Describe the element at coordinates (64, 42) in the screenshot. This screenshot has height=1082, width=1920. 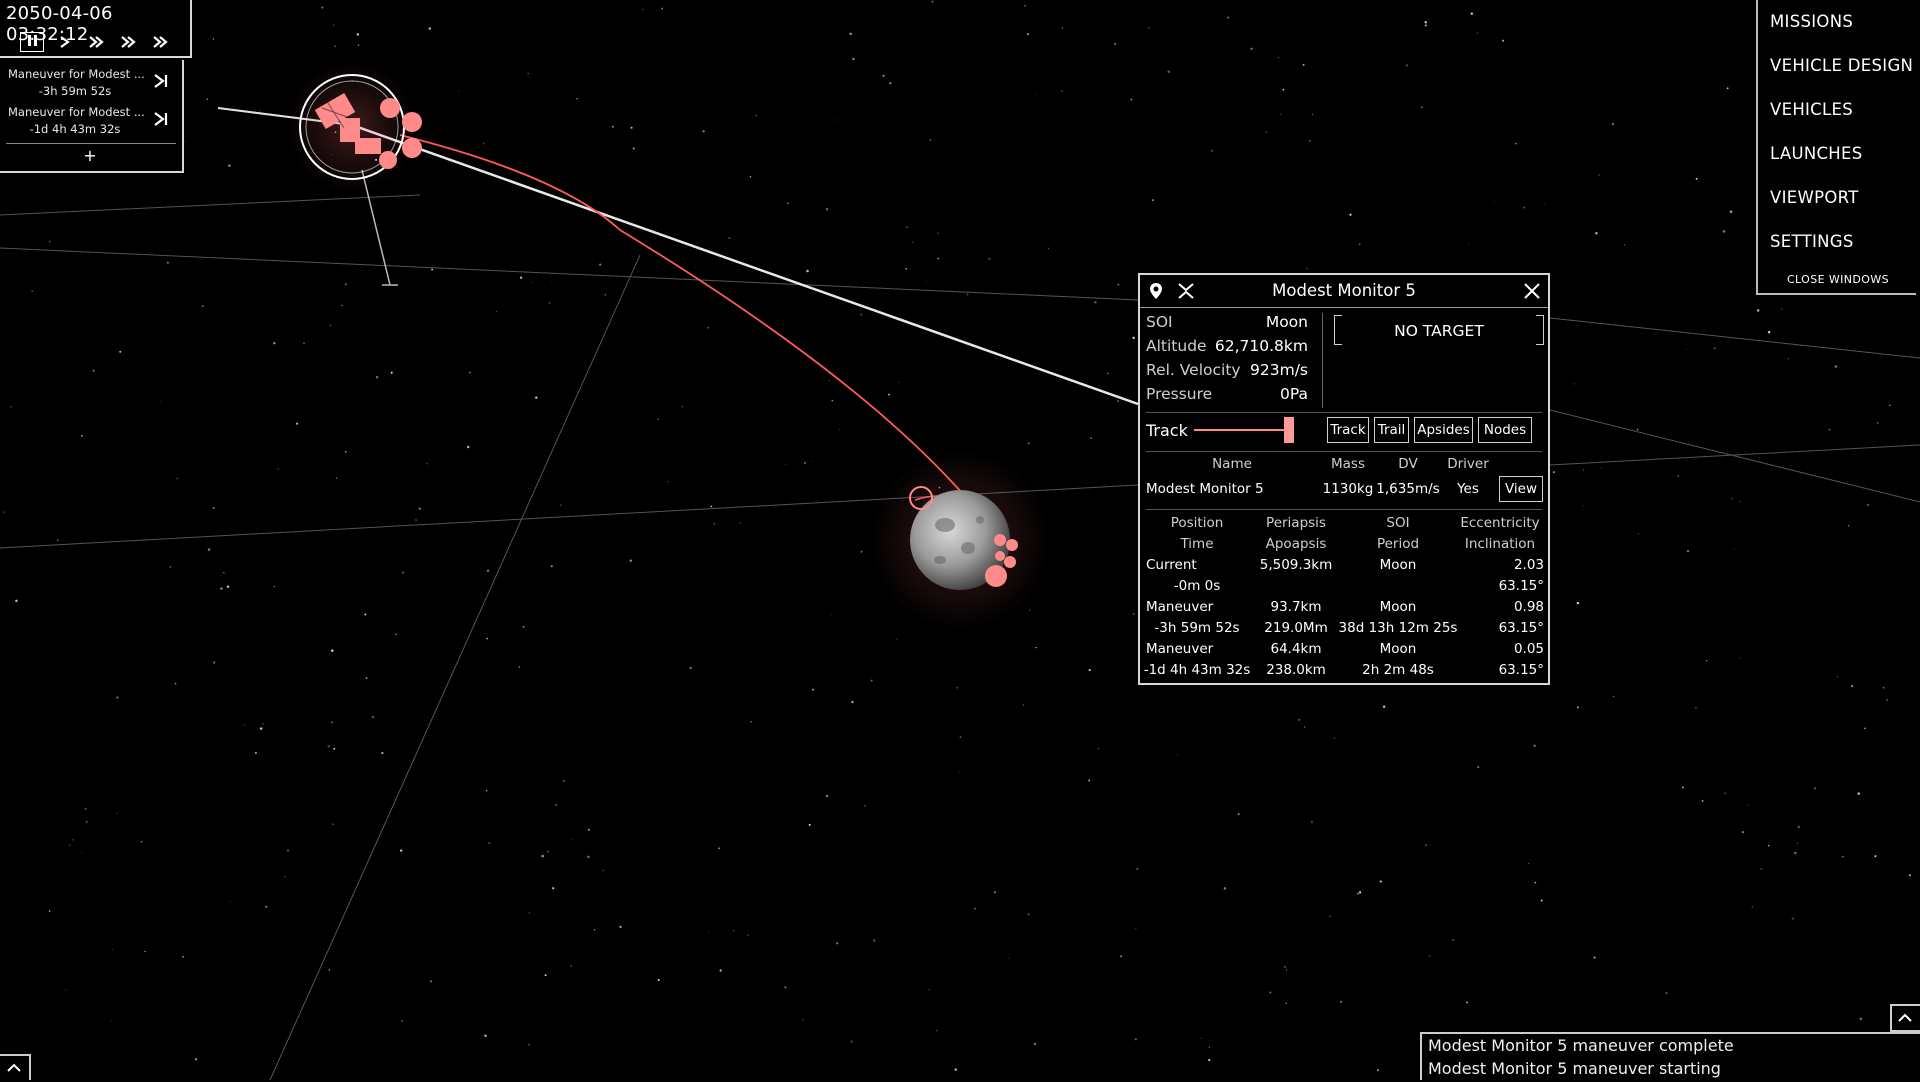
I see `play-button` at that location.